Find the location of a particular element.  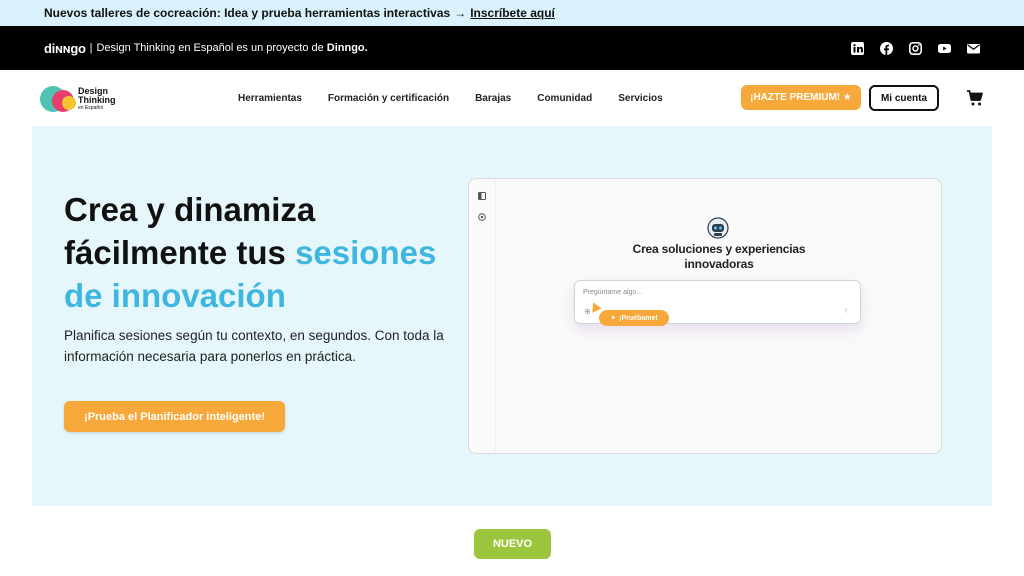

sparkle-icon: ✦ is located at coordinates (613, 318).